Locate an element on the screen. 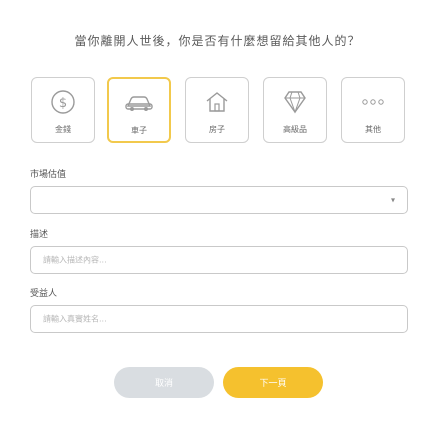 This screenshot has height=434, width=435. more-dots-icon is located at coordinates (373, 102).